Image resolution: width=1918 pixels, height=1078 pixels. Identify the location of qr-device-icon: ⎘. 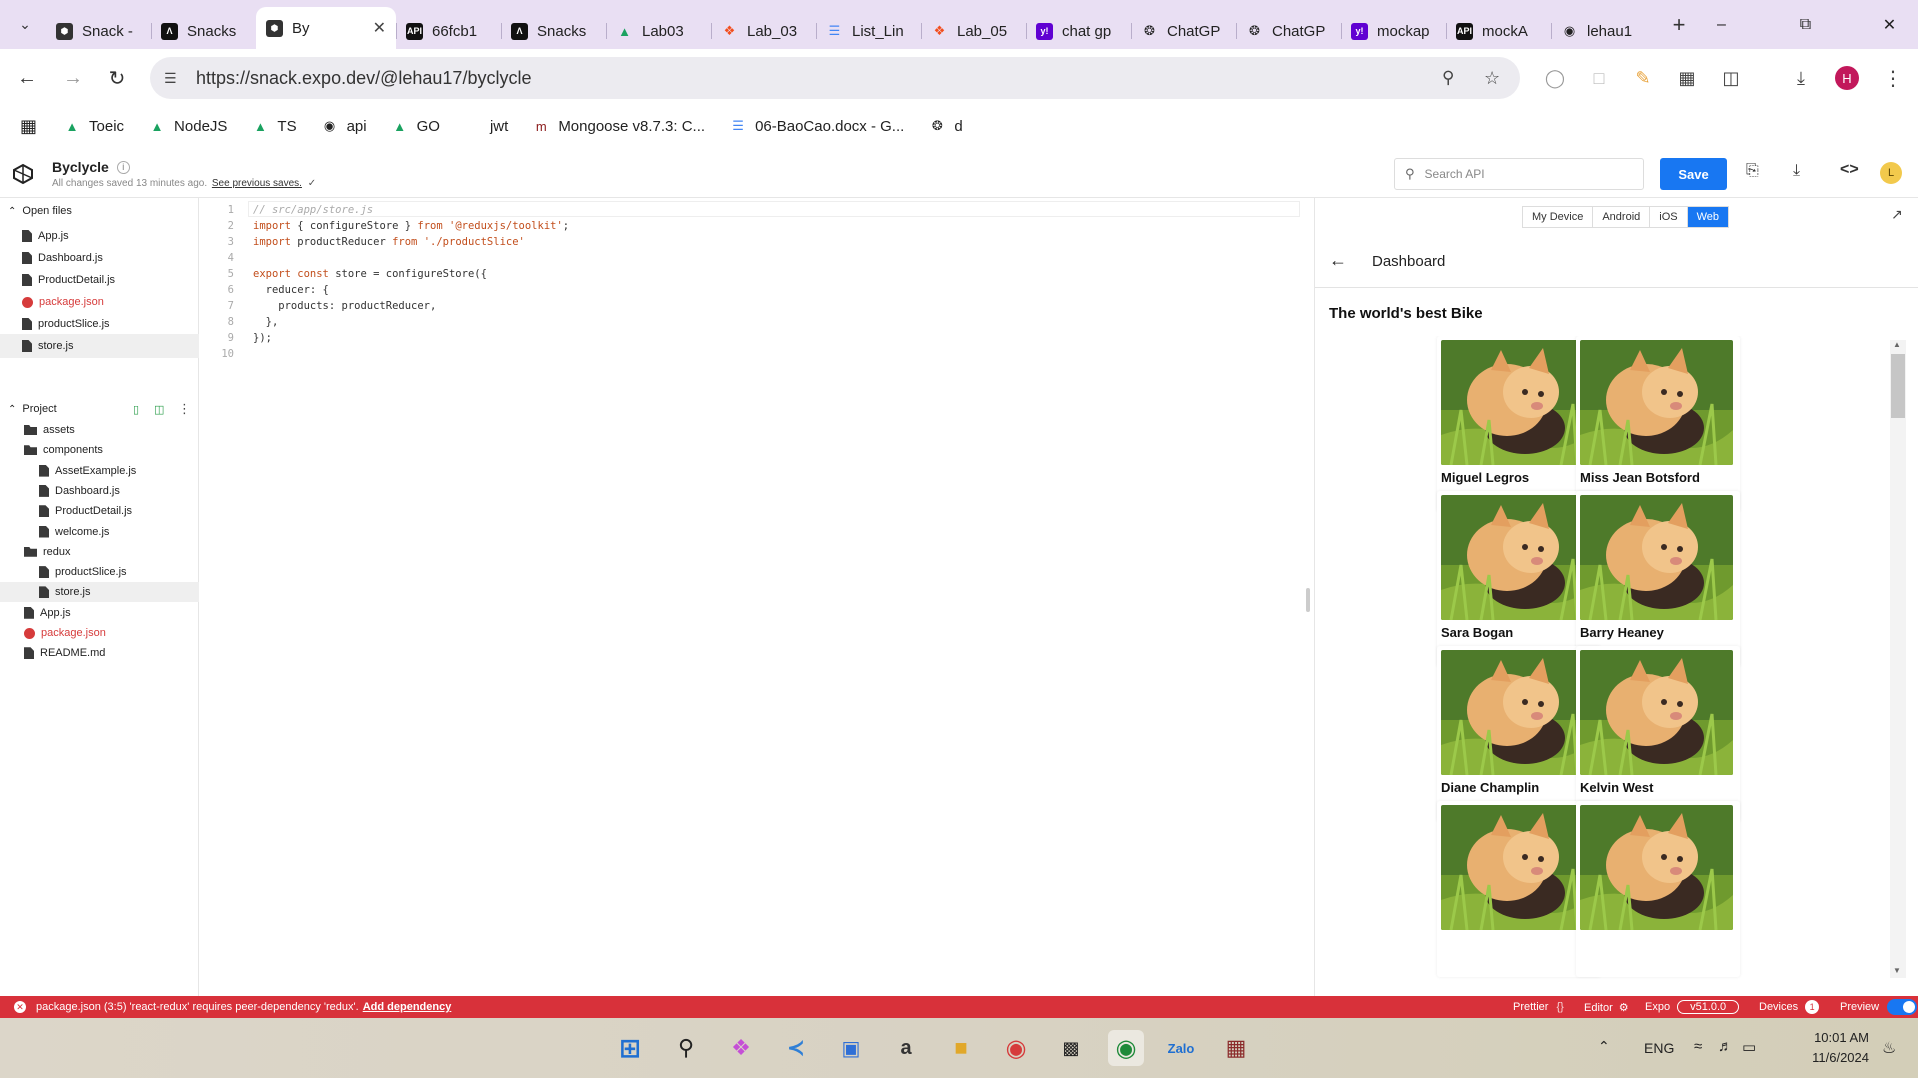
(1752, 171).